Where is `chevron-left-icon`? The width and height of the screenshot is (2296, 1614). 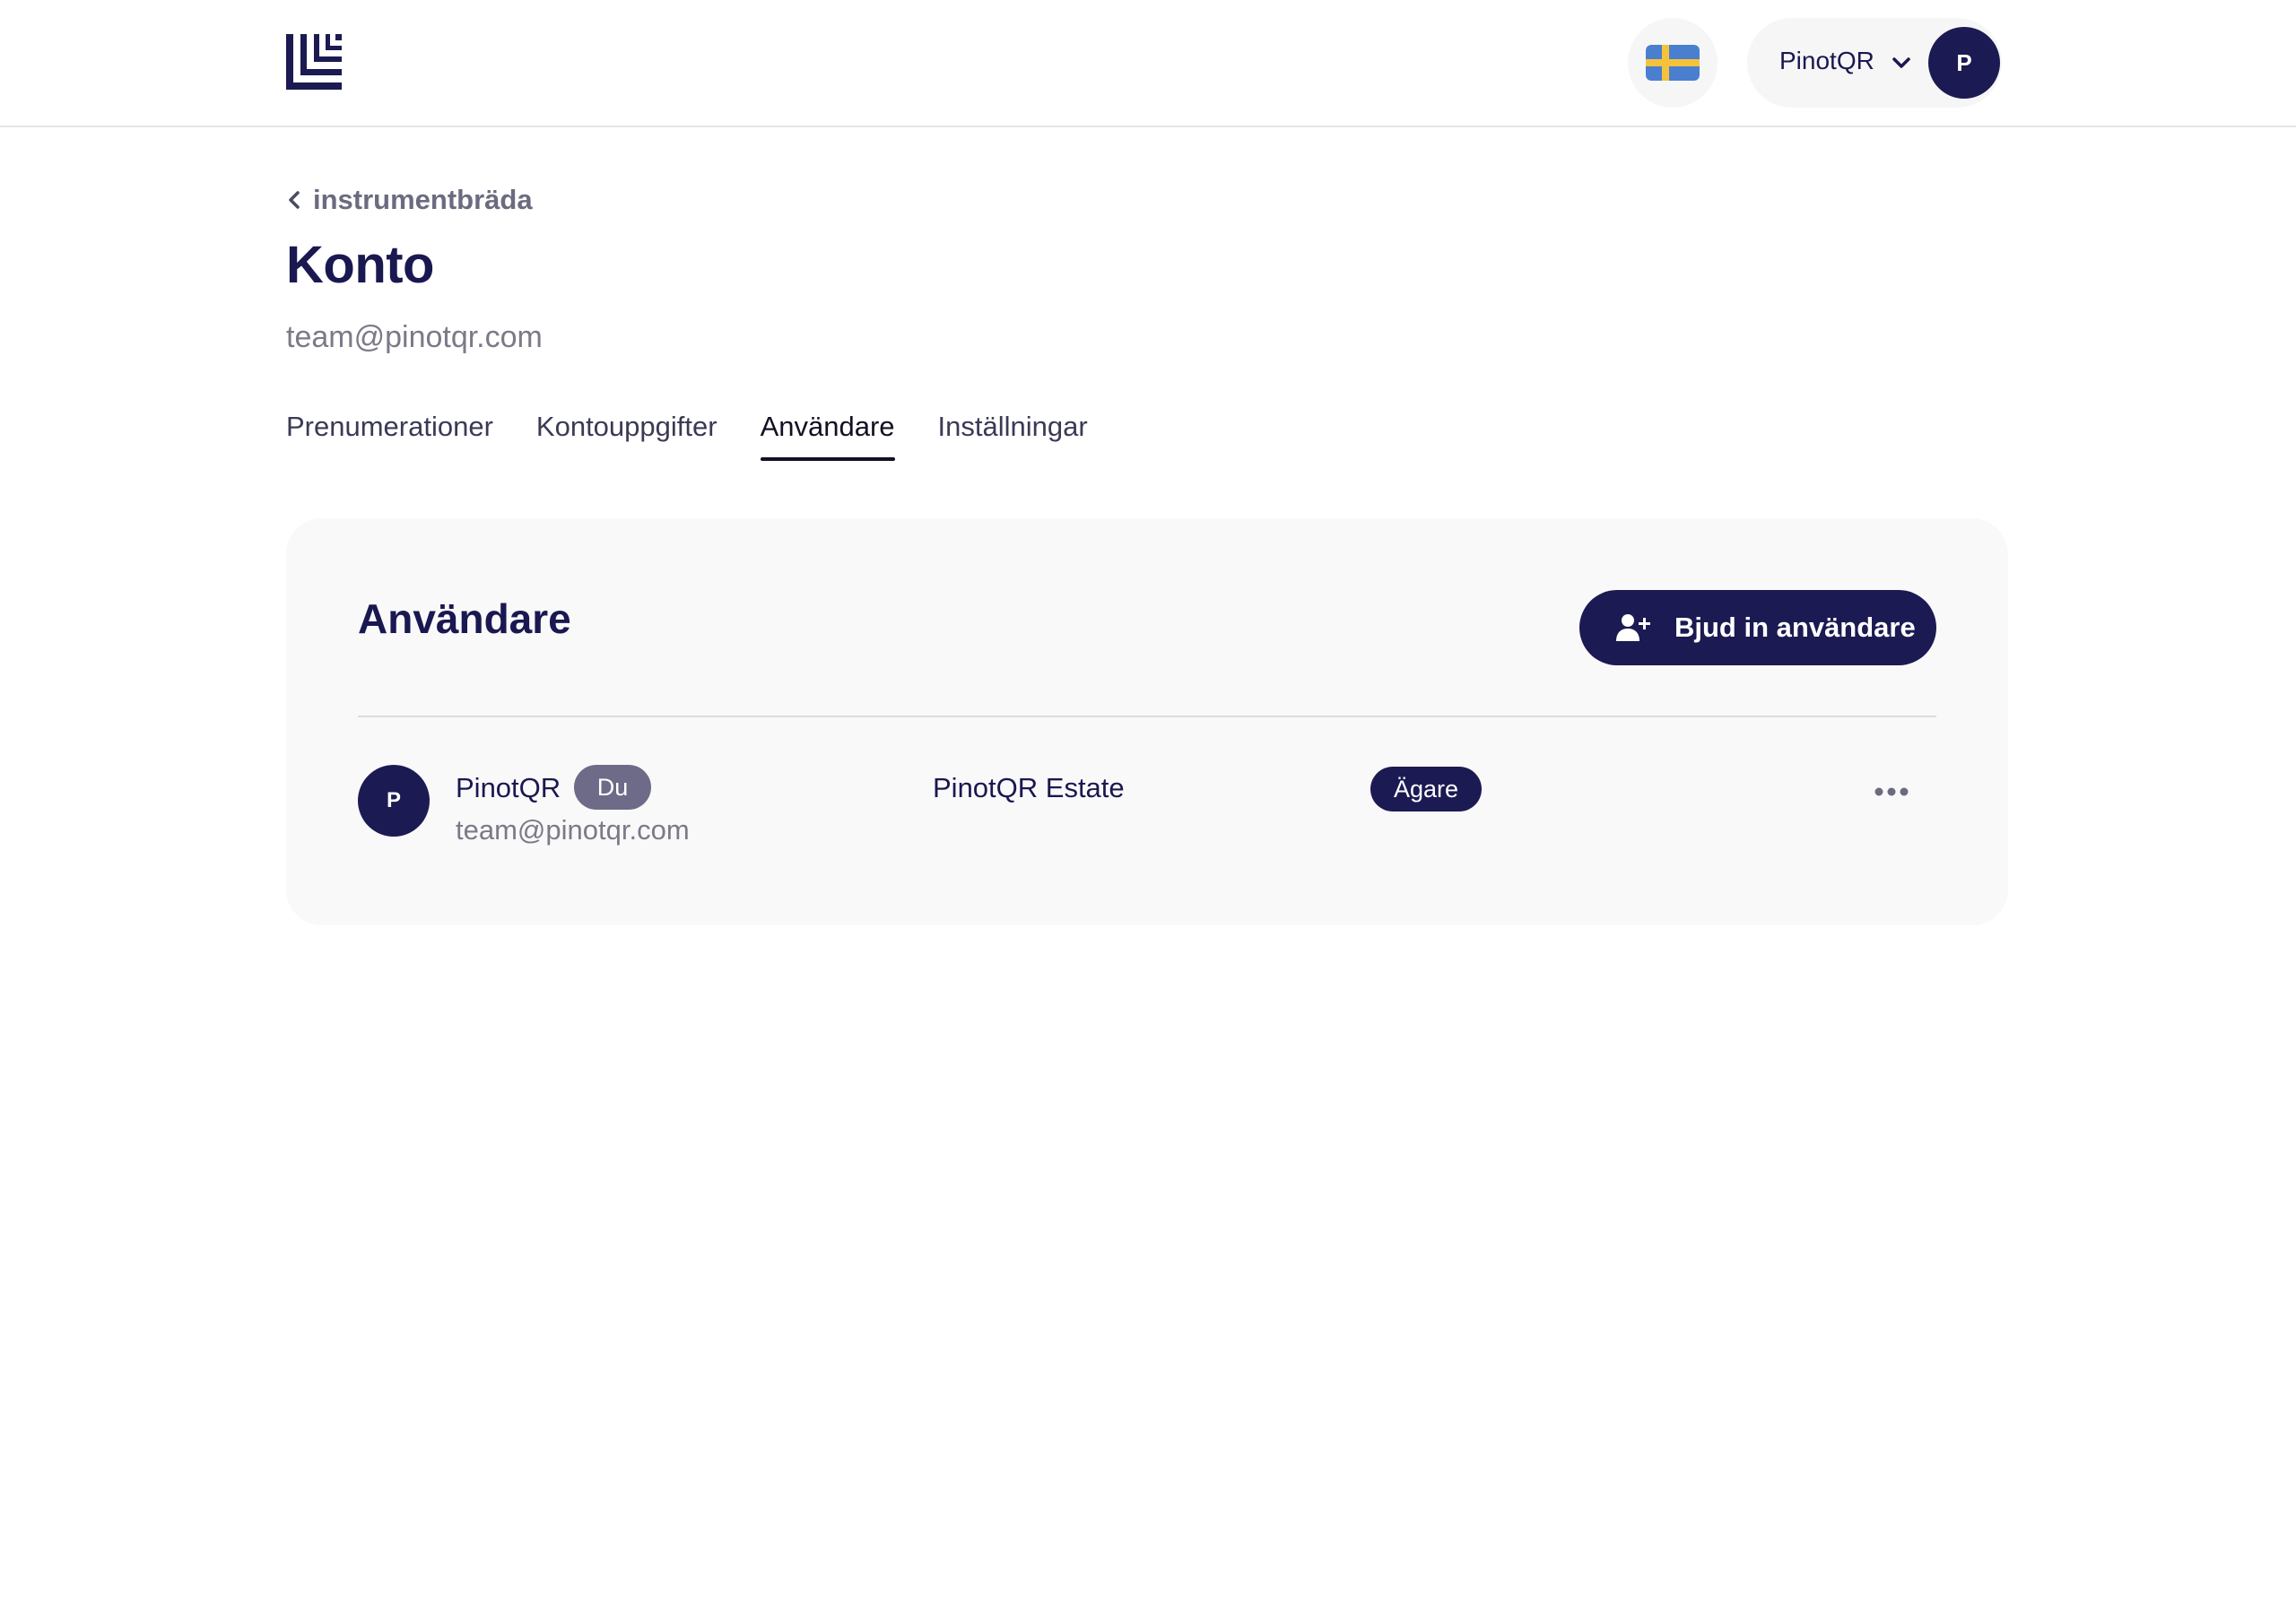
chevron-left-icon is located at coordinates (294, 200).